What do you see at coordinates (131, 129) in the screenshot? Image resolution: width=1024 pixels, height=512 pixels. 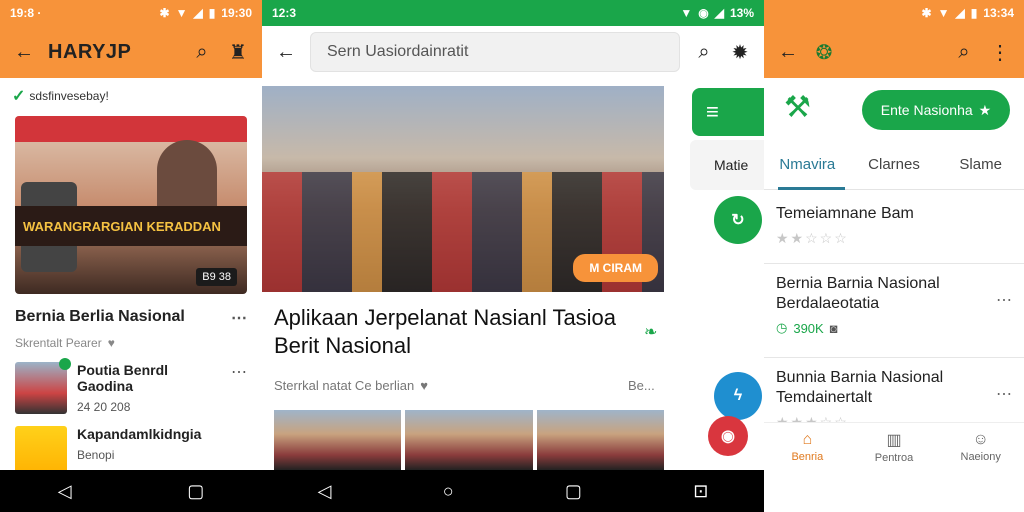 I see `flag-banner` at bounding box center [131, 129].